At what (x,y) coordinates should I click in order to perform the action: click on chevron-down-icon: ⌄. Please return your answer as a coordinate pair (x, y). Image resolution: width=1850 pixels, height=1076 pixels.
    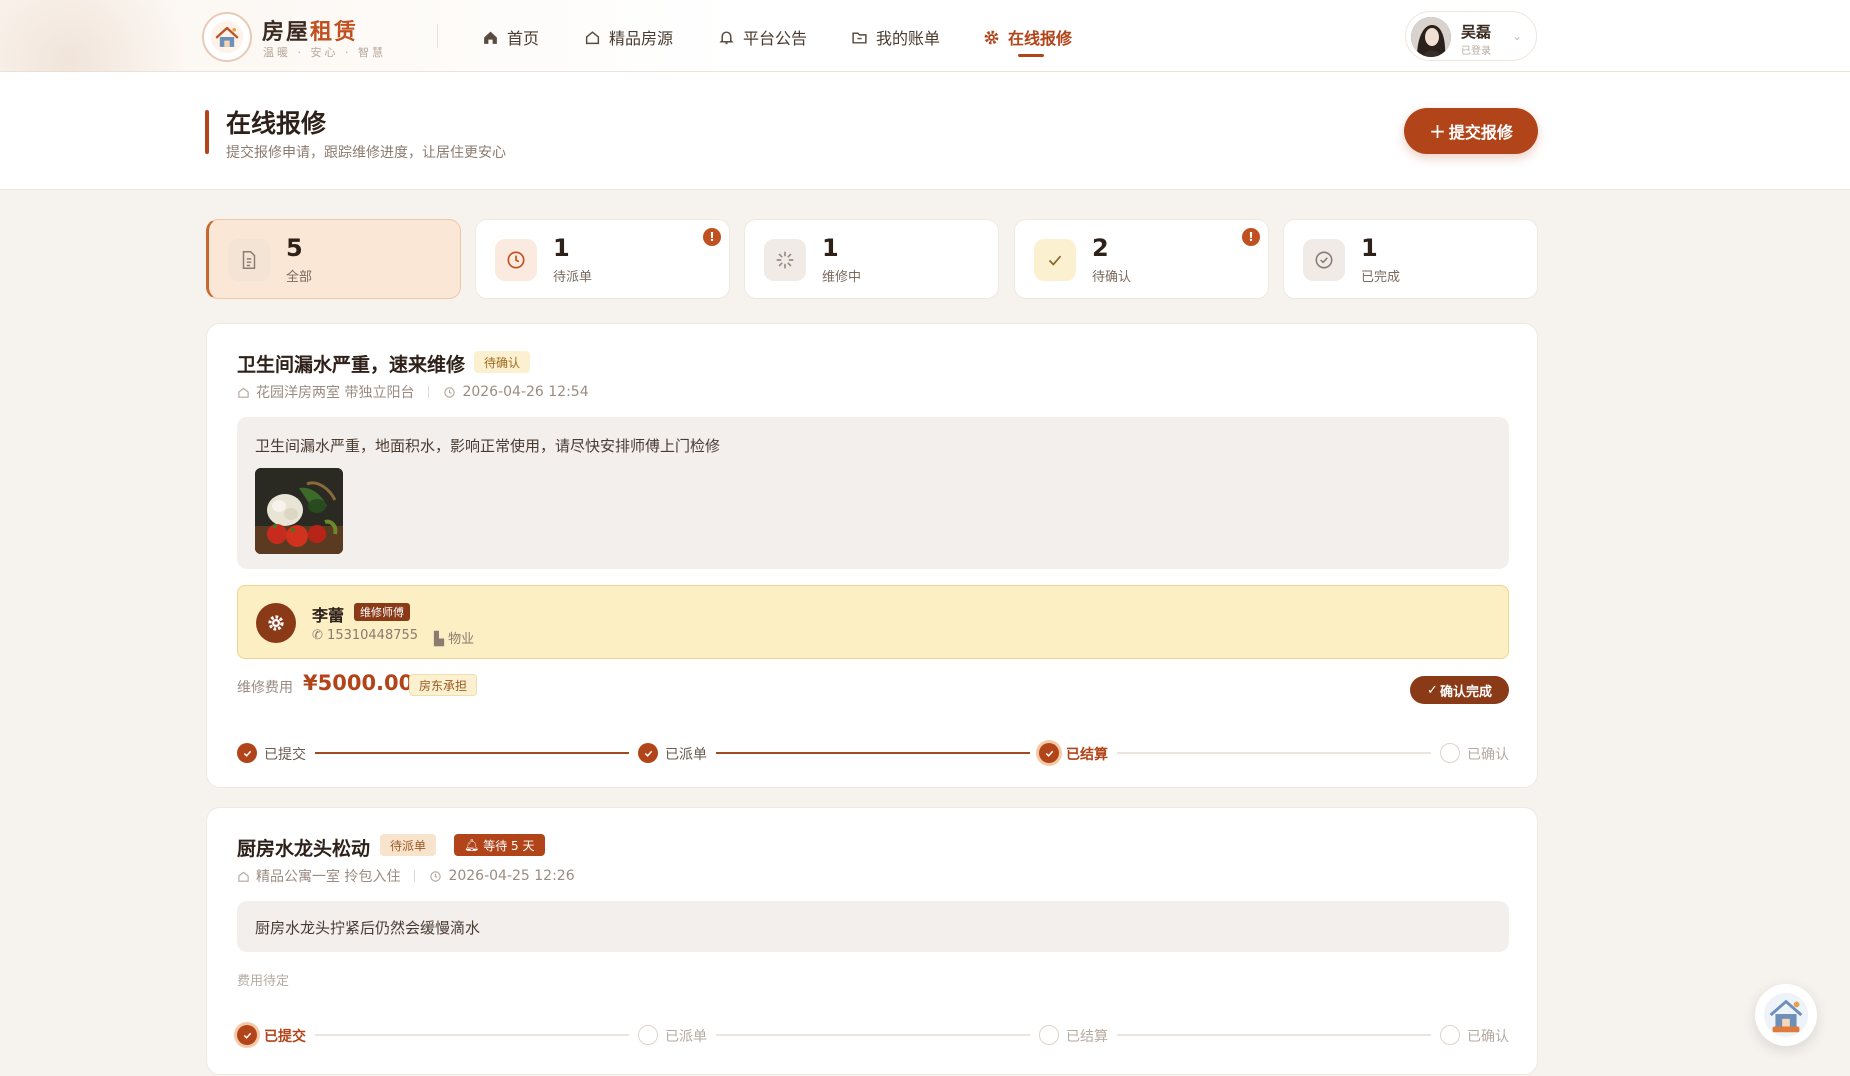
    Looking at the image, I should click on (1516, 36).